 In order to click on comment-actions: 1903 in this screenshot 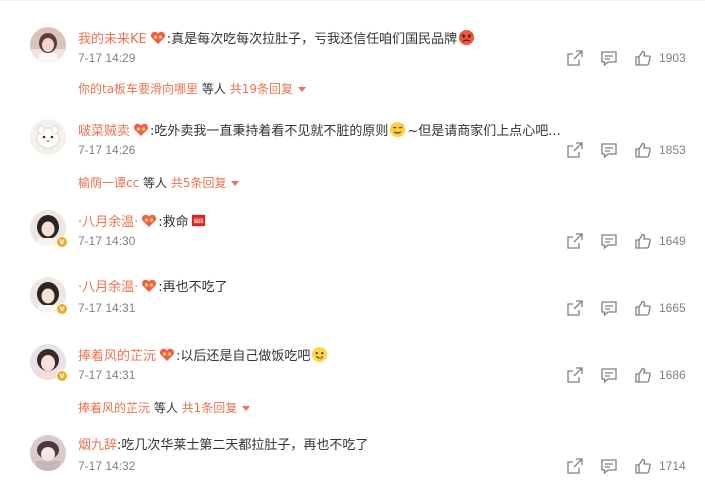, I will do `click(631, 58)`.